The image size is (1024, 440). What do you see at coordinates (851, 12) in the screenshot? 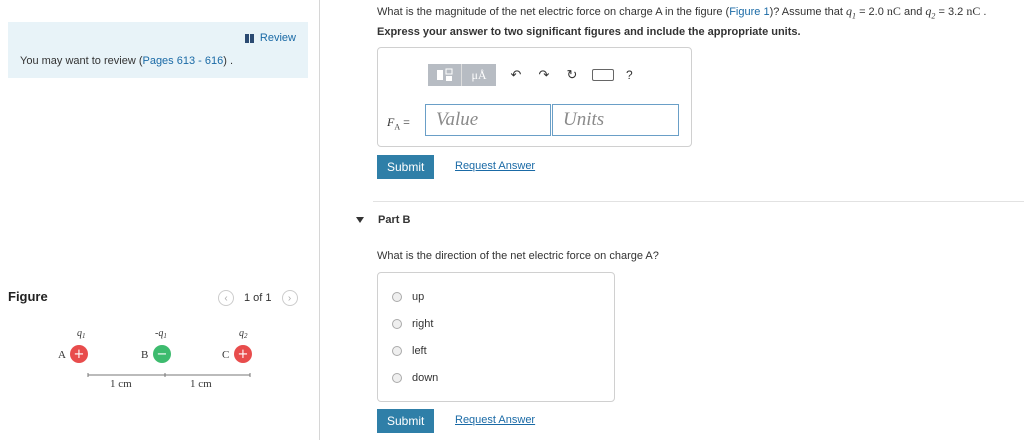
I see `q1-symbol: q1` at bounding box center [851, 12].